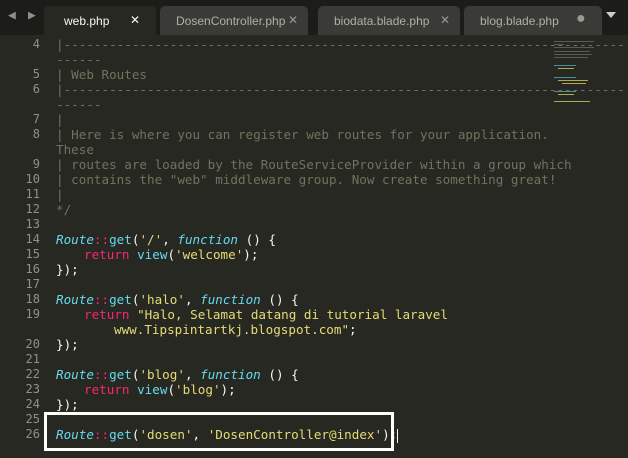 This screenshot has height=458, width=628. I want to click on tab-label: web.php, so click(87, 21).